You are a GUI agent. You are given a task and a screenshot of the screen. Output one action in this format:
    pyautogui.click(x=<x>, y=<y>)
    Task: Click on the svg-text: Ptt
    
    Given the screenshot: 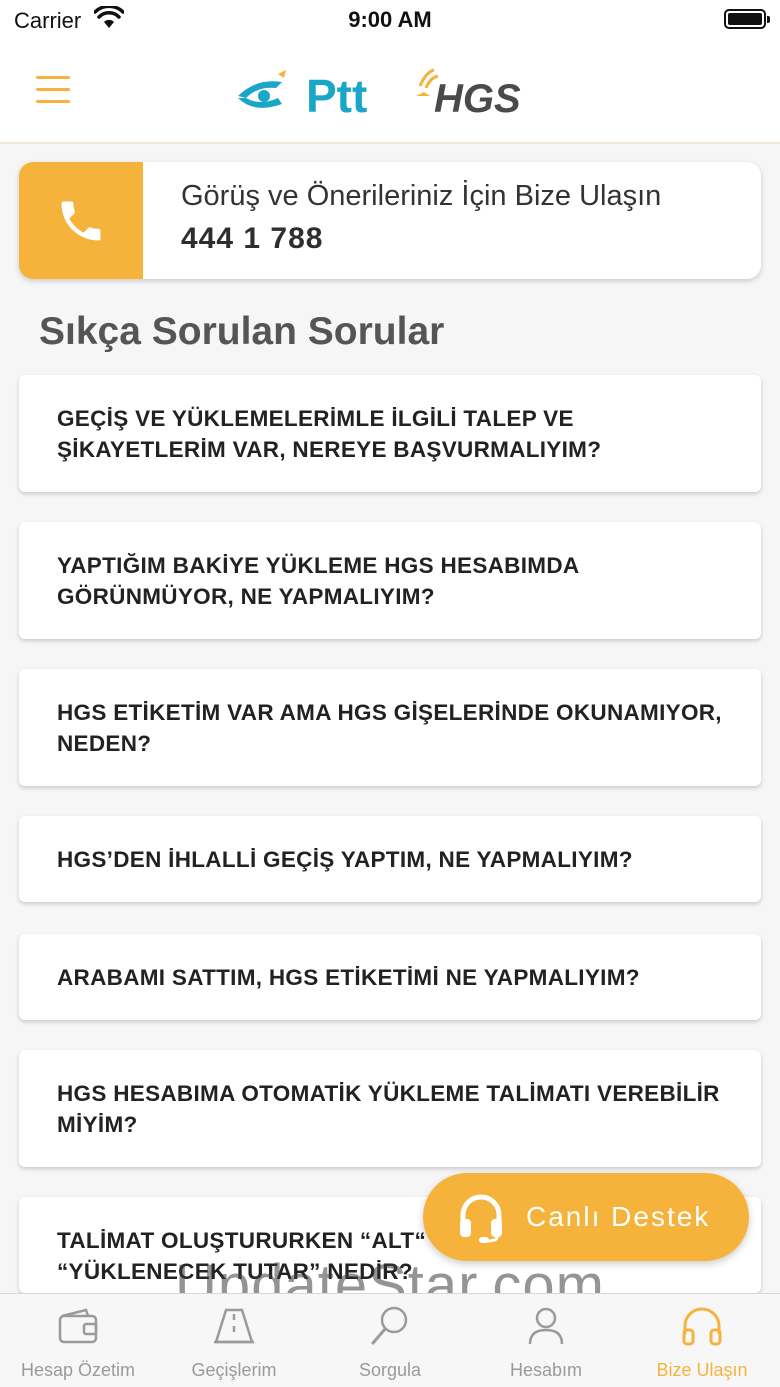 What is the action you would take?
    pyautogui.click(x=336, y=94)
    